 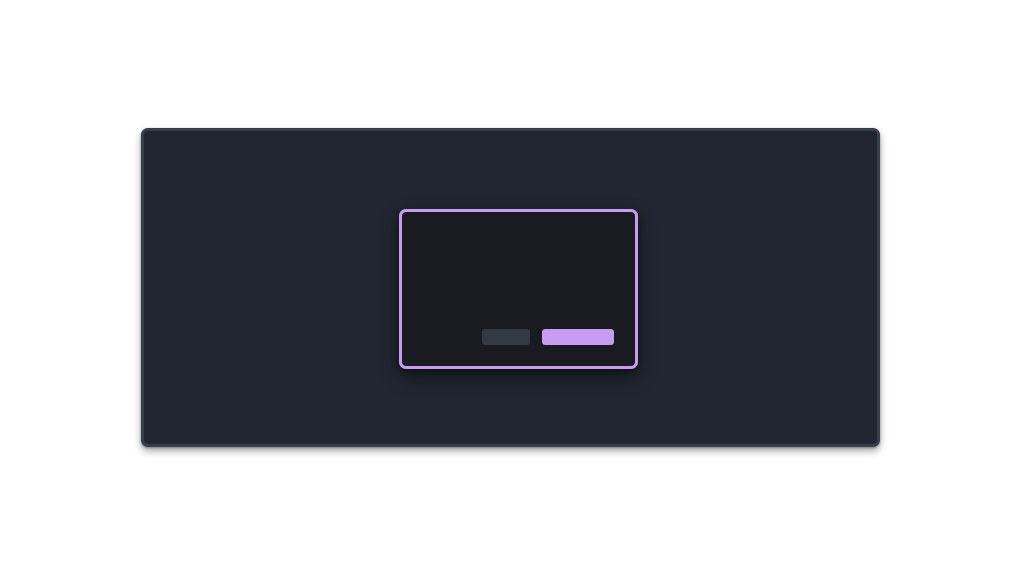 I want to click on confirm-button, so click(x=578, y=337).